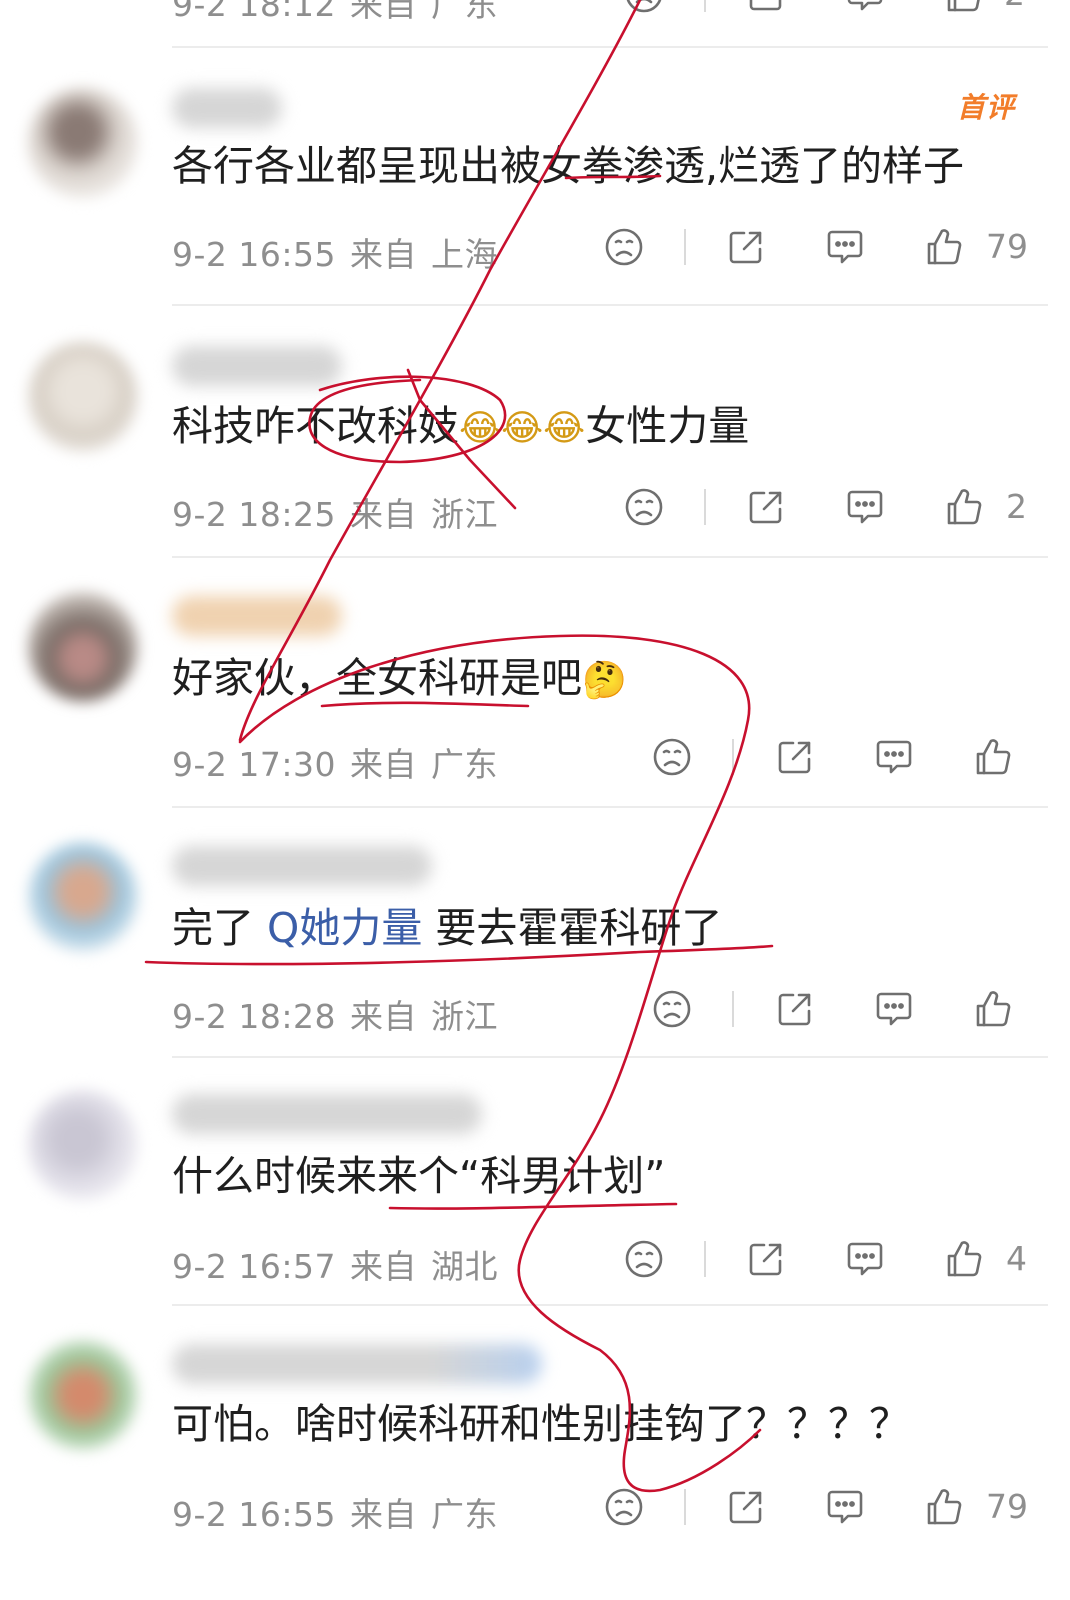 The image size is (1070, 1600). I want to click on comment-text-part: 科技咋不改科妓, so click(315, 426).